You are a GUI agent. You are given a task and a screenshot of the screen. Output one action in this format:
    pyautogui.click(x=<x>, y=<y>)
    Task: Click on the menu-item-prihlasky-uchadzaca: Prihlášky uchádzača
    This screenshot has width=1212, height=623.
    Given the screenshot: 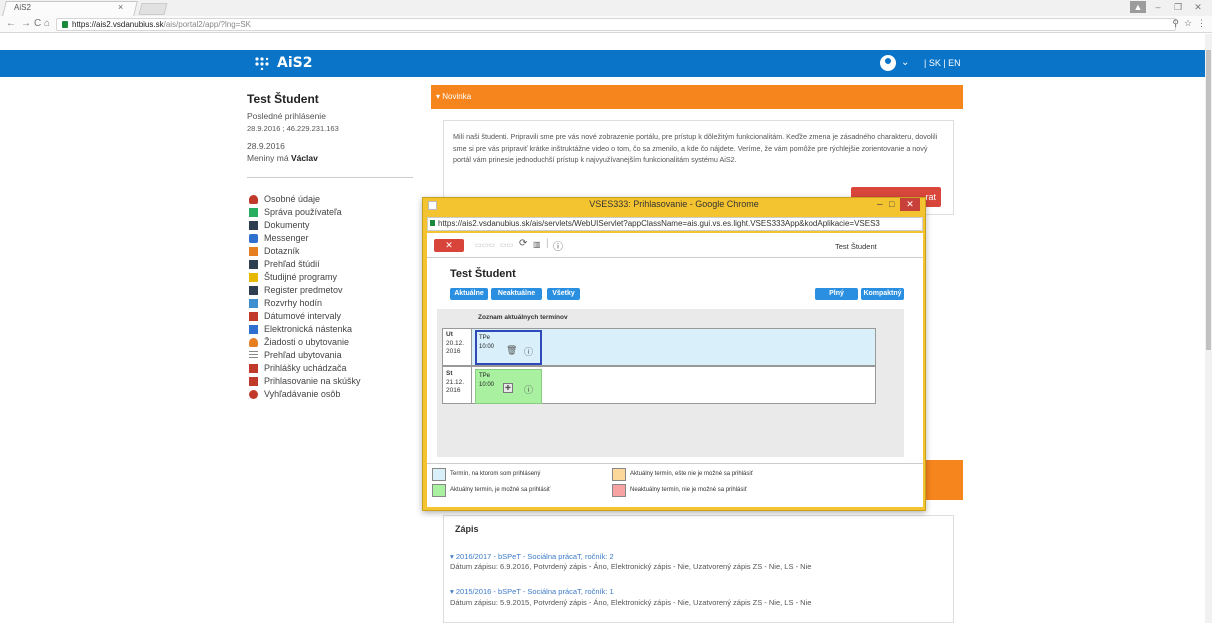 What is the action you would take?
    pyautogui.click(x=298, y=368)
    